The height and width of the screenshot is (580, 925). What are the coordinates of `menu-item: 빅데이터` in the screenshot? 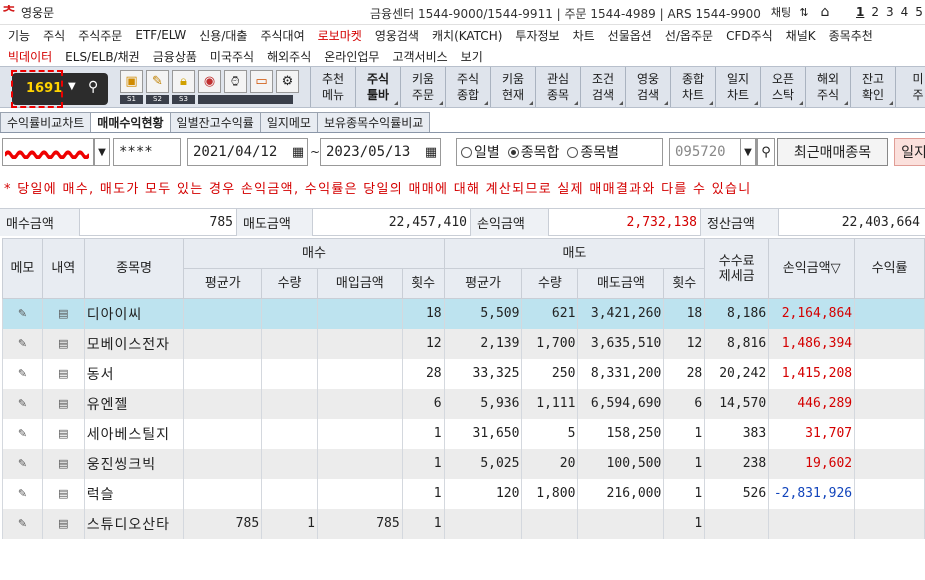 It's located at (30, 56).